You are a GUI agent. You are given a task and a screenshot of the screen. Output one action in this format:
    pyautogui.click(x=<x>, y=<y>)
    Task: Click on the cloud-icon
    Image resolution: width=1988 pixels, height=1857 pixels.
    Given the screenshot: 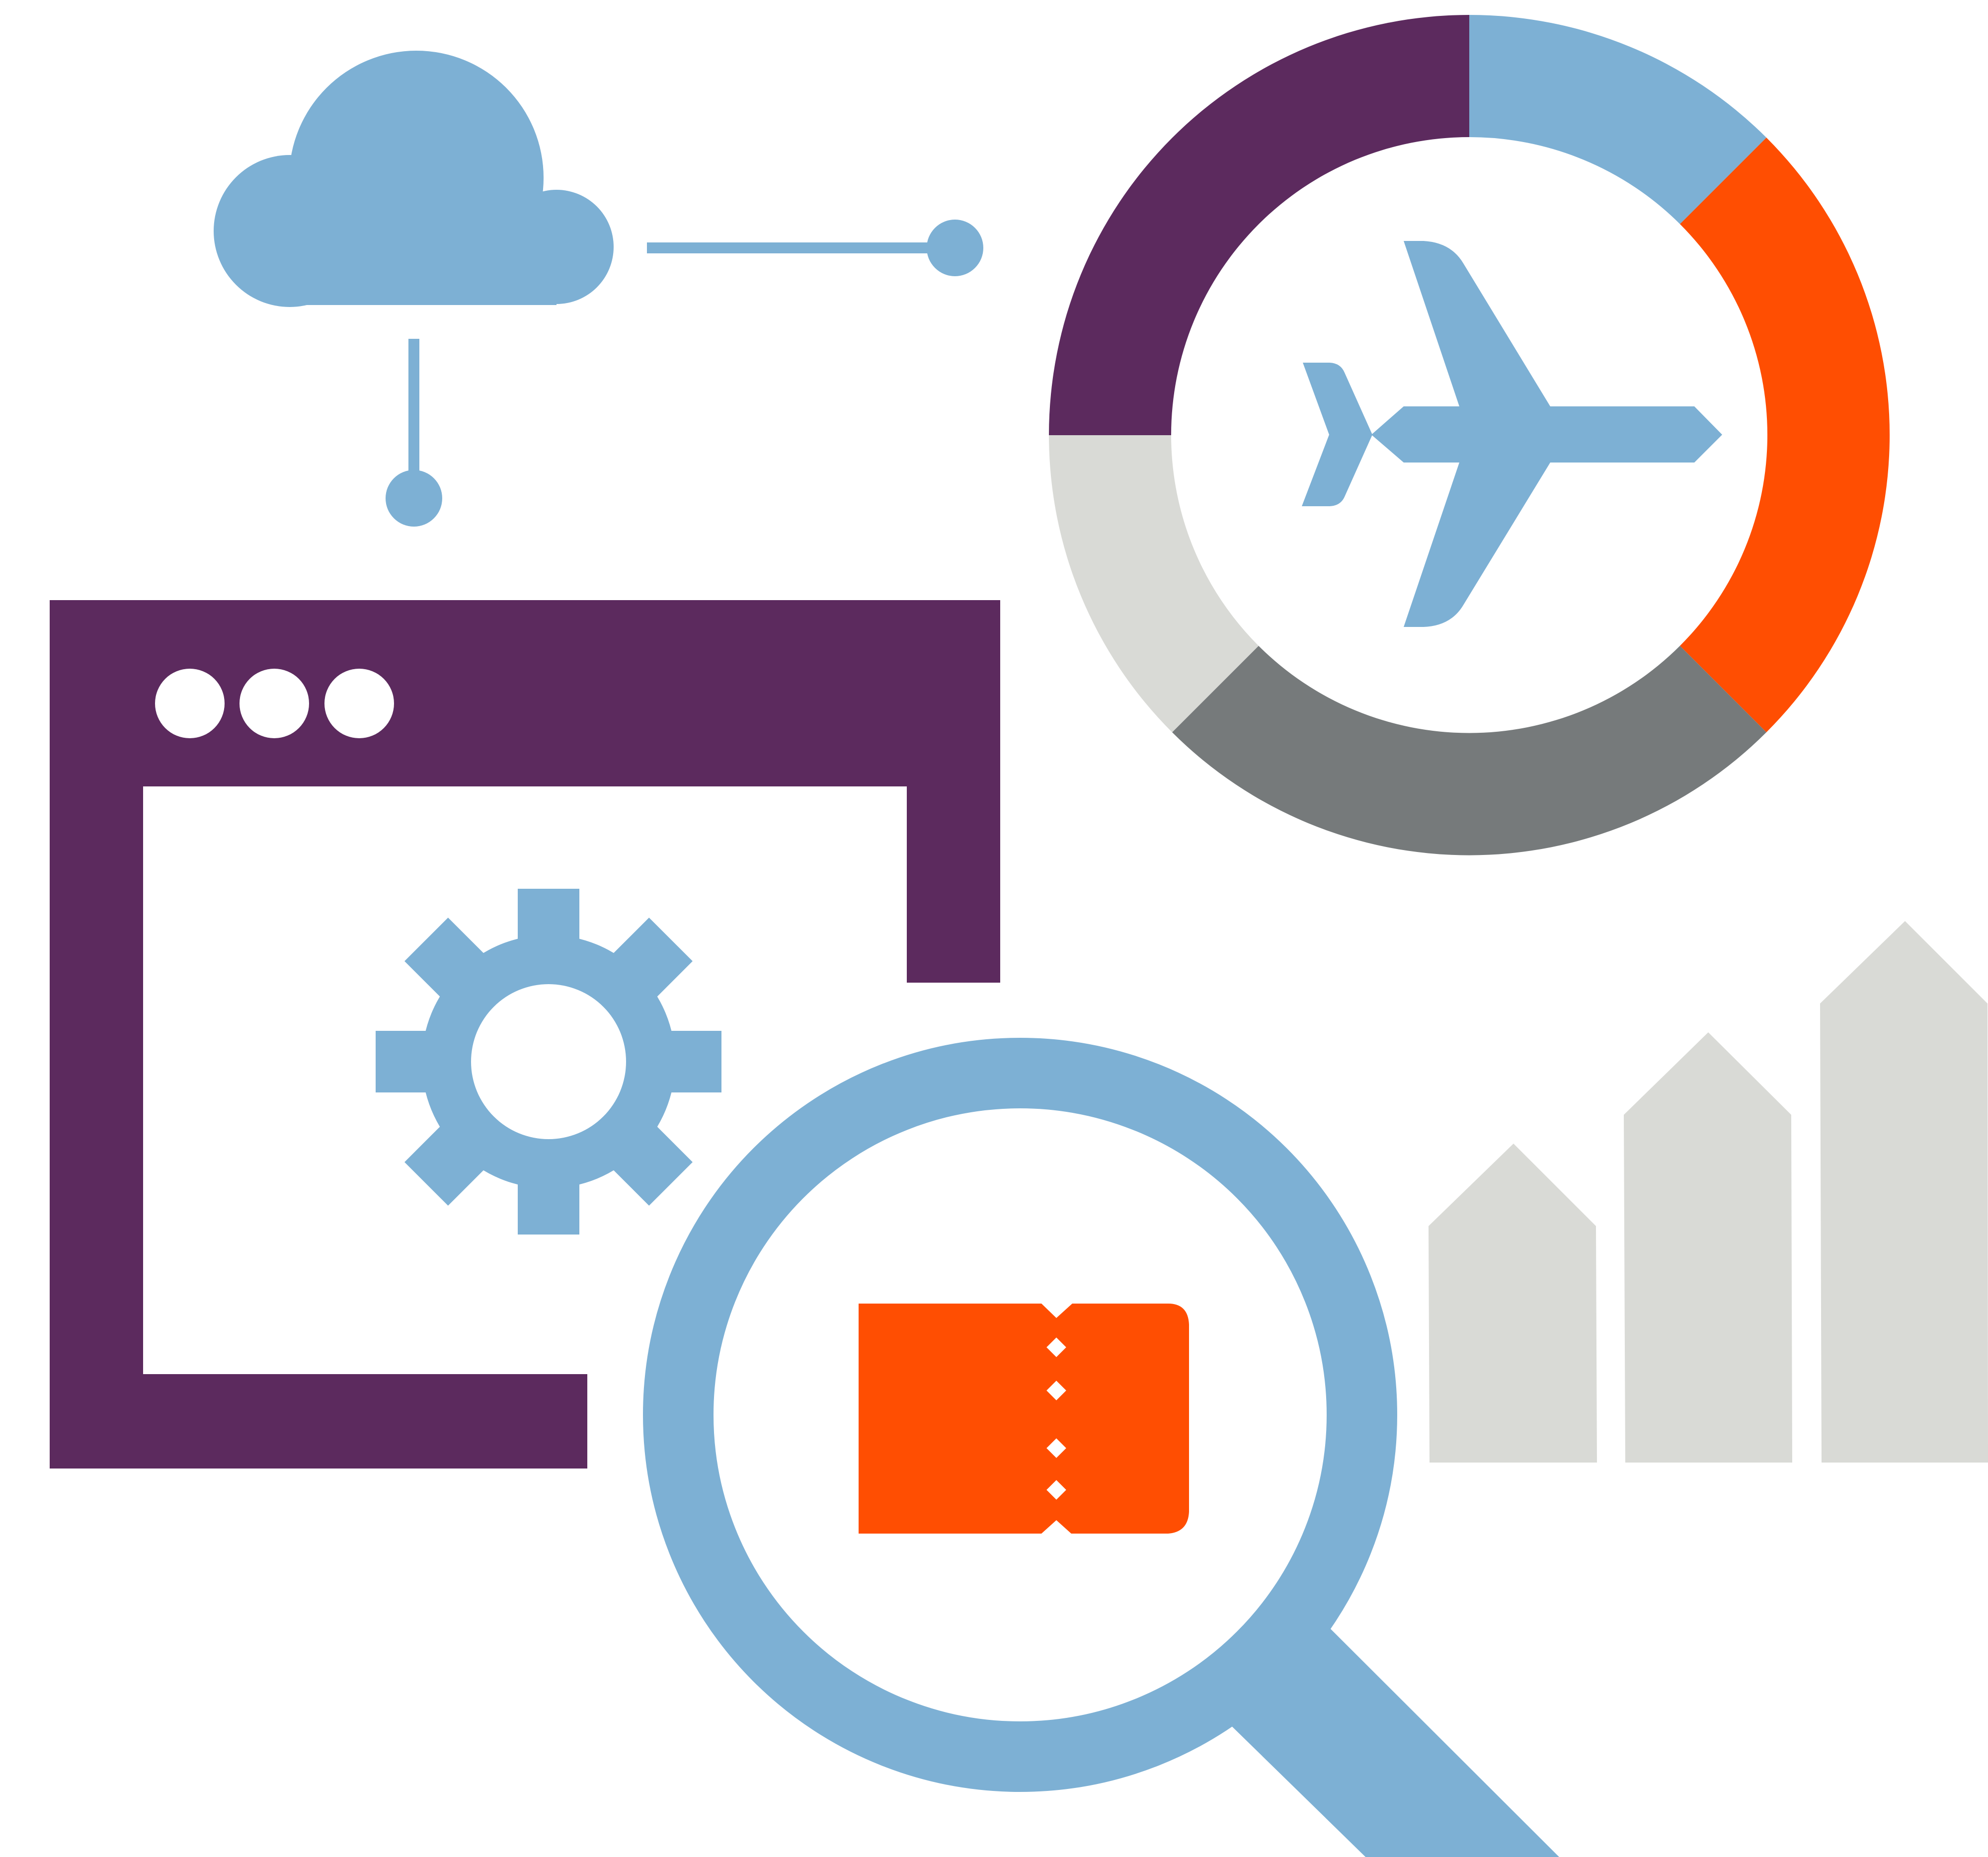 What is the action you would take?
    pyautogui.click(x=414, y=179)
    